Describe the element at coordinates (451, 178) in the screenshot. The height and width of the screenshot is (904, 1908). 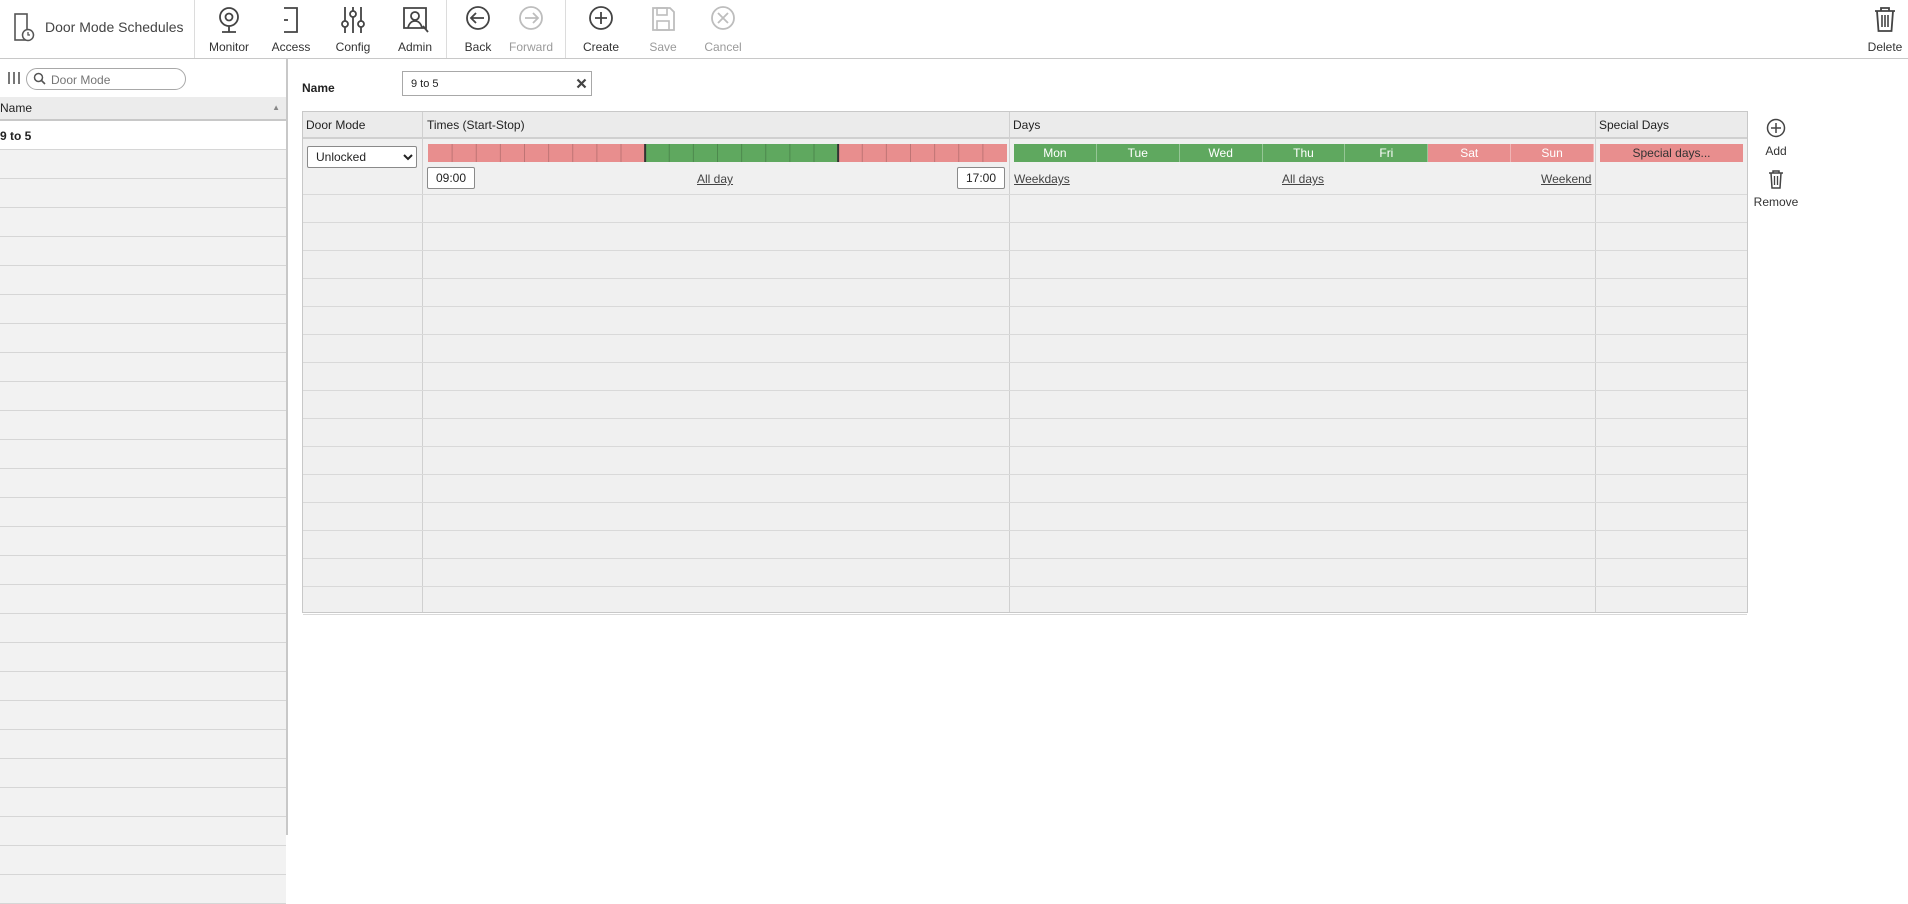
I see `start-time-input` at that location.